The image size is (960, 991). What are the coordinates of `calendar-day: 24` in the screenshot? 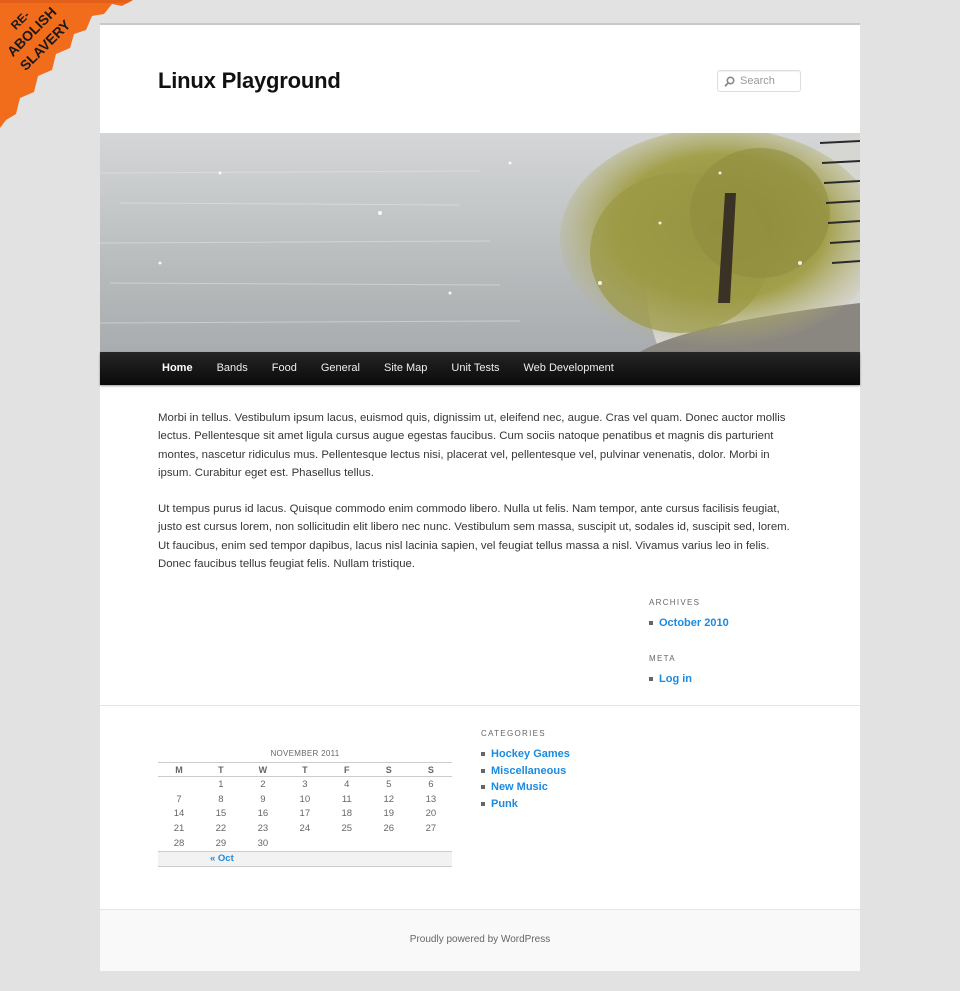 It's located at (305, 829).